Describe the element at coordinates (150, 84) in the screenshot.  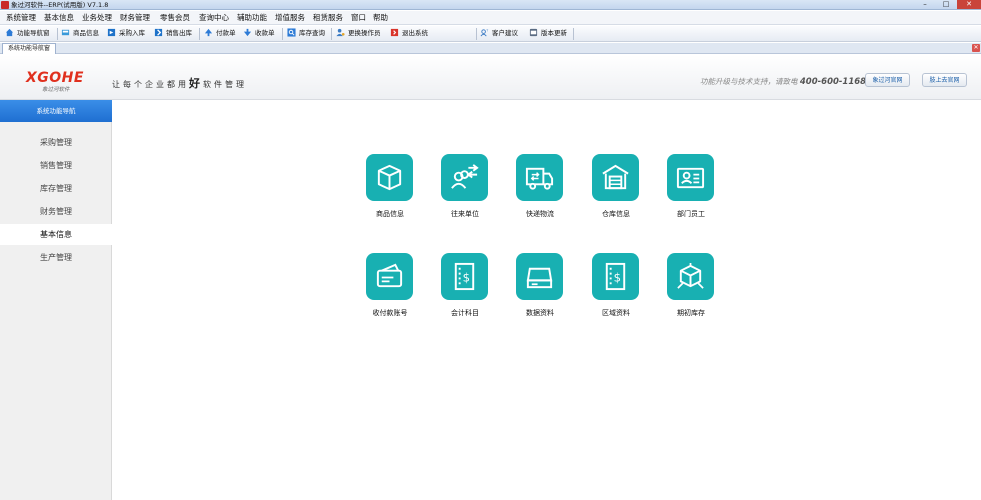
I see `slogan-pre: 让每个企业都用` at that location.